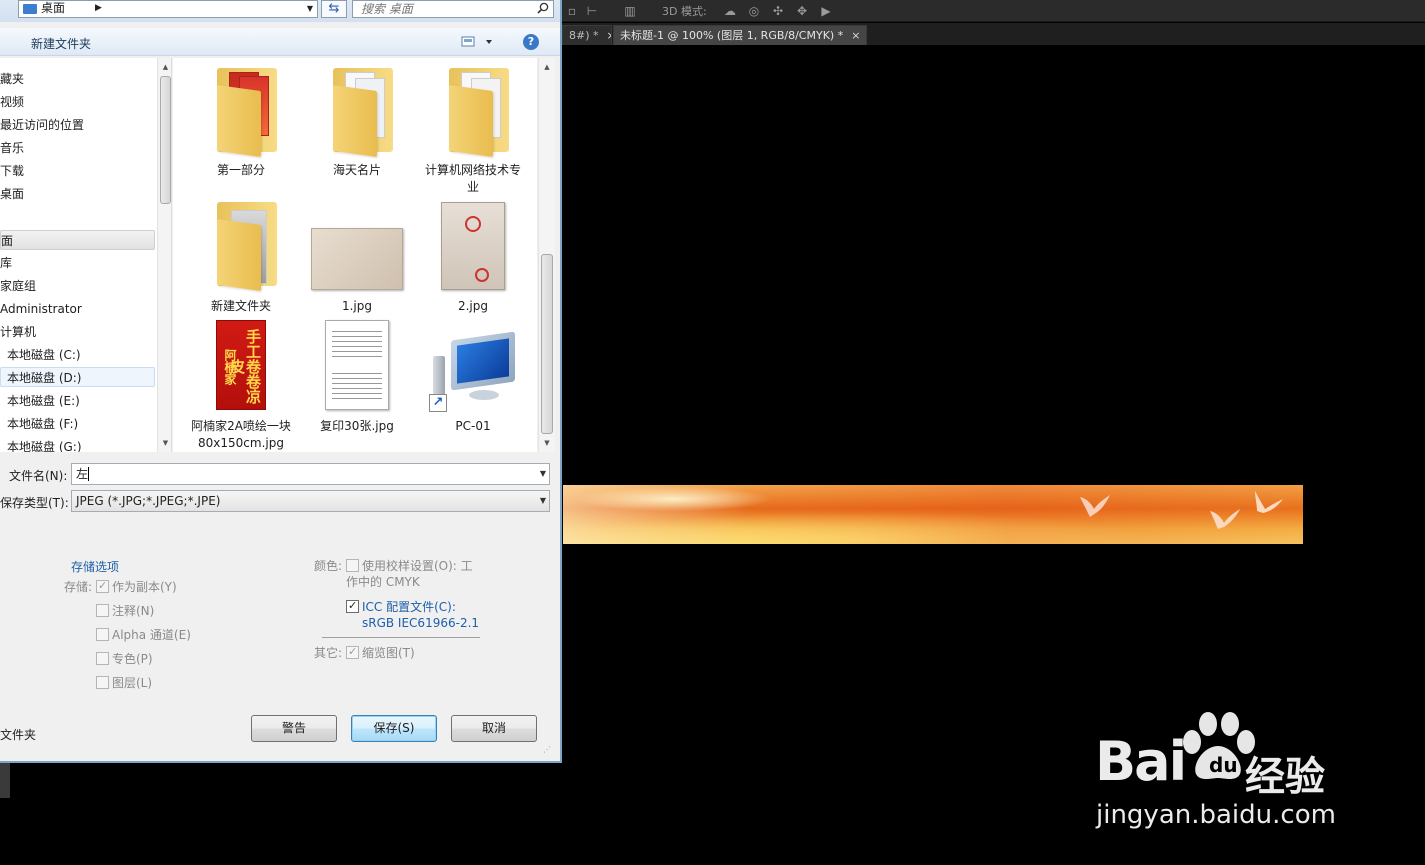 This screenshot has width=1425, height=865. Describe the element at coordinates (478, 42) in the screenshot. I see `change-view-button` at that location.